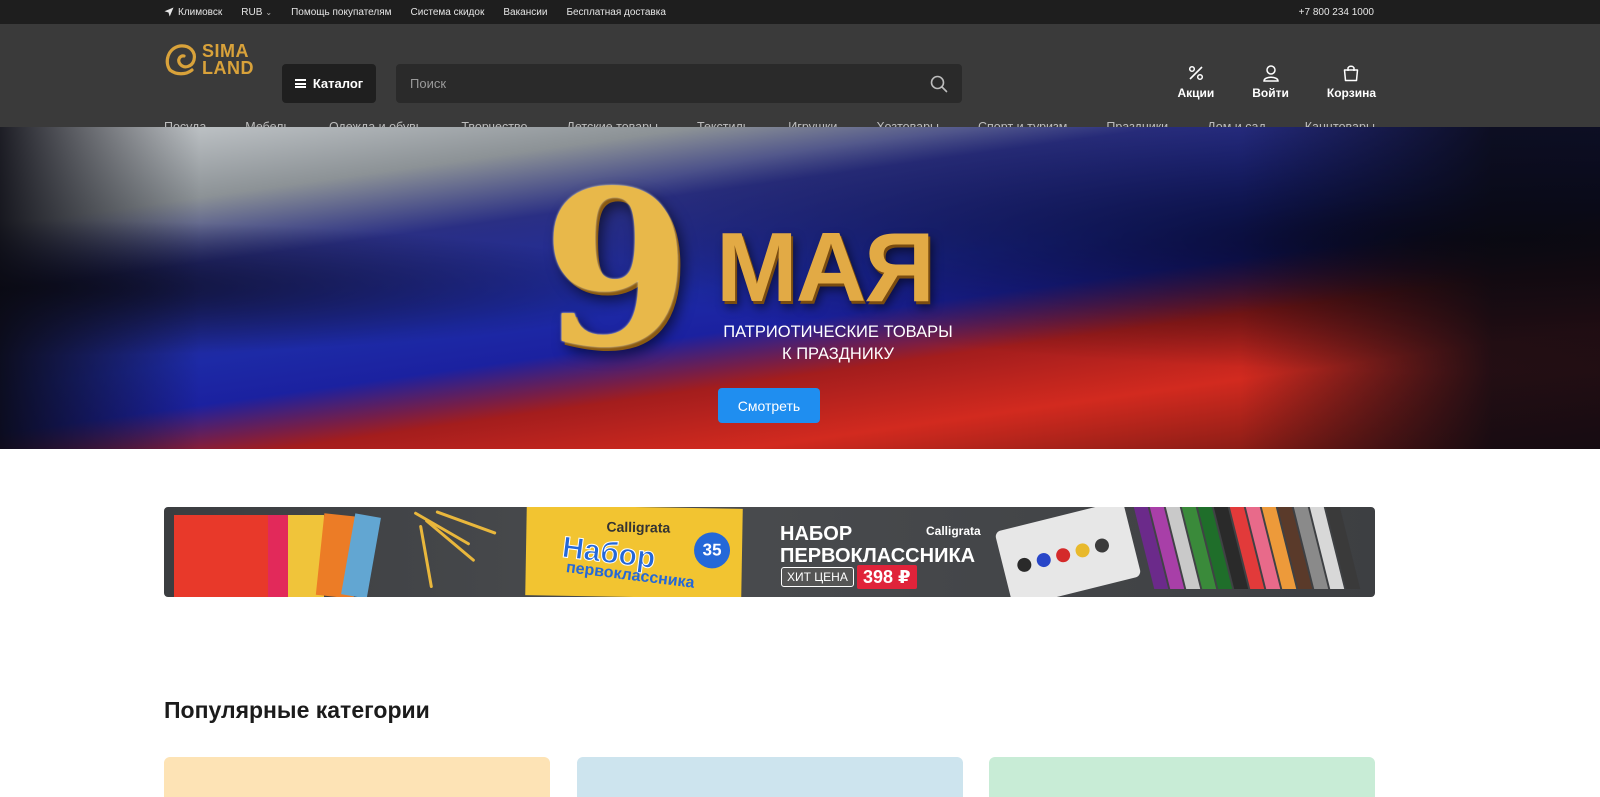  Describe the element at coordinates (1351, 73) in the screenshot. I see `bag-icon` at that location.